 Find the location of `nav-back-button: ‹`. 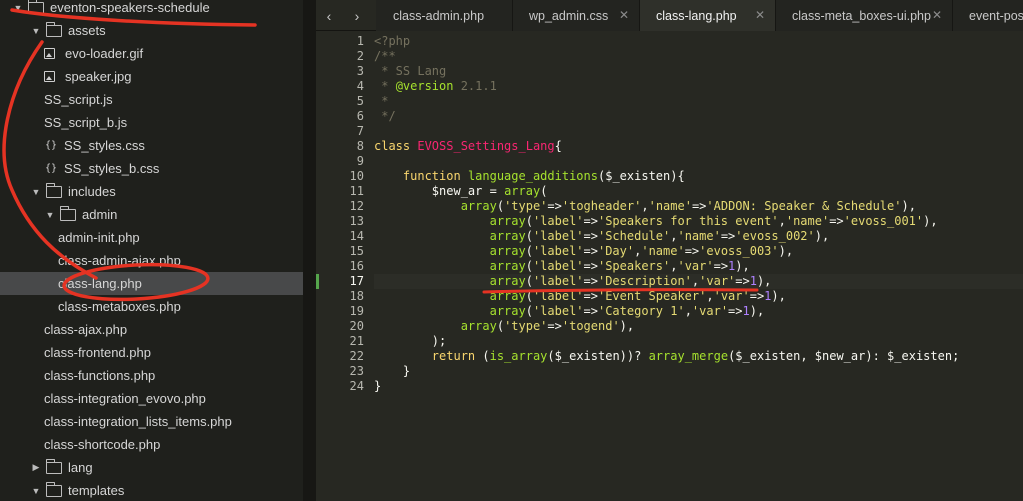

nav-back-button: ‹ is located at coordinates (329, 15).